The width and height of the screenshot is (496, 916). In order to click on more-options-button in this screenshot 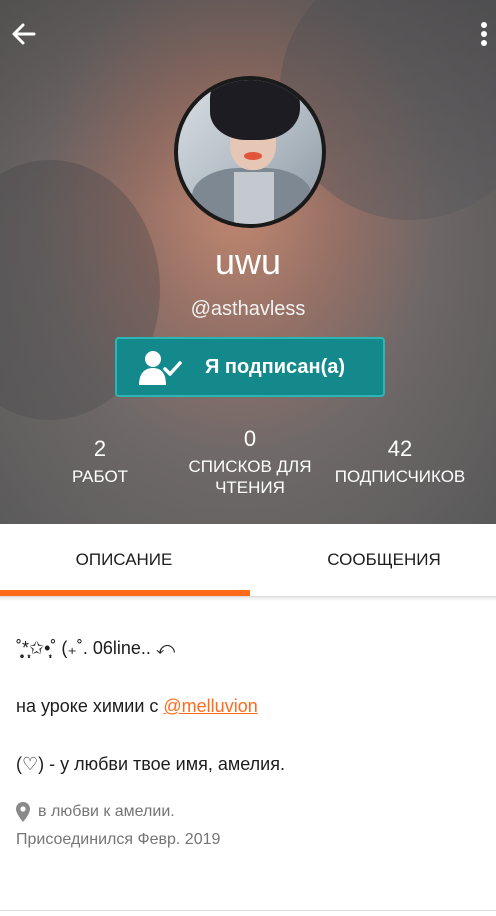, I will do `click(484, 34)`.